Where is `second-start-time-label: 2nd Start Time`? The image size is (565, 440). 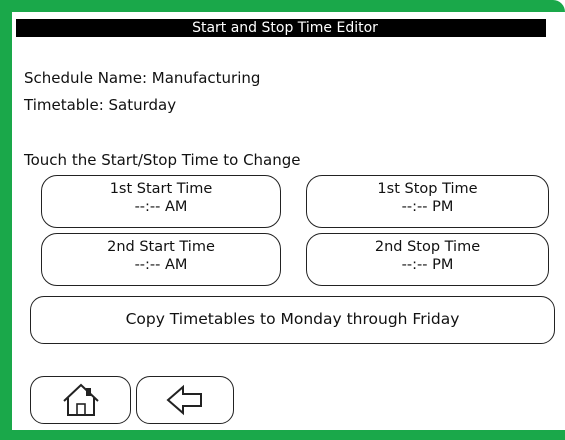
second-start-time-label: 2nd Start Time is located at coordinates (161, 247).